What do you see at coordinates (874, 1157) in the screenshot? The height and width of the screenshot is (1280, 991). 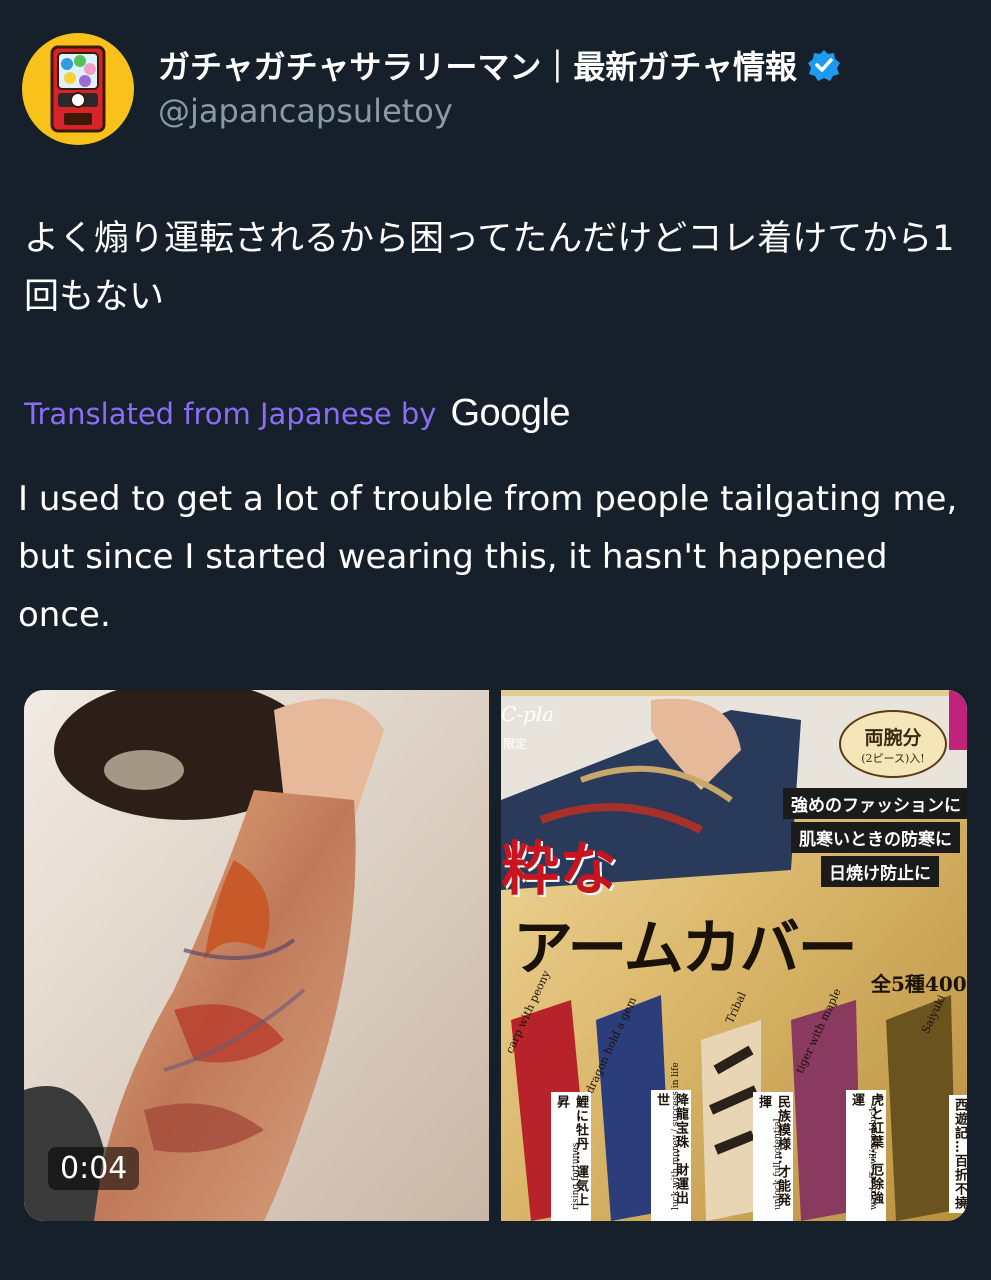 I see `sleeve-label-en-sub: ward off evil/good luck` at bounding box center [874, 1157].